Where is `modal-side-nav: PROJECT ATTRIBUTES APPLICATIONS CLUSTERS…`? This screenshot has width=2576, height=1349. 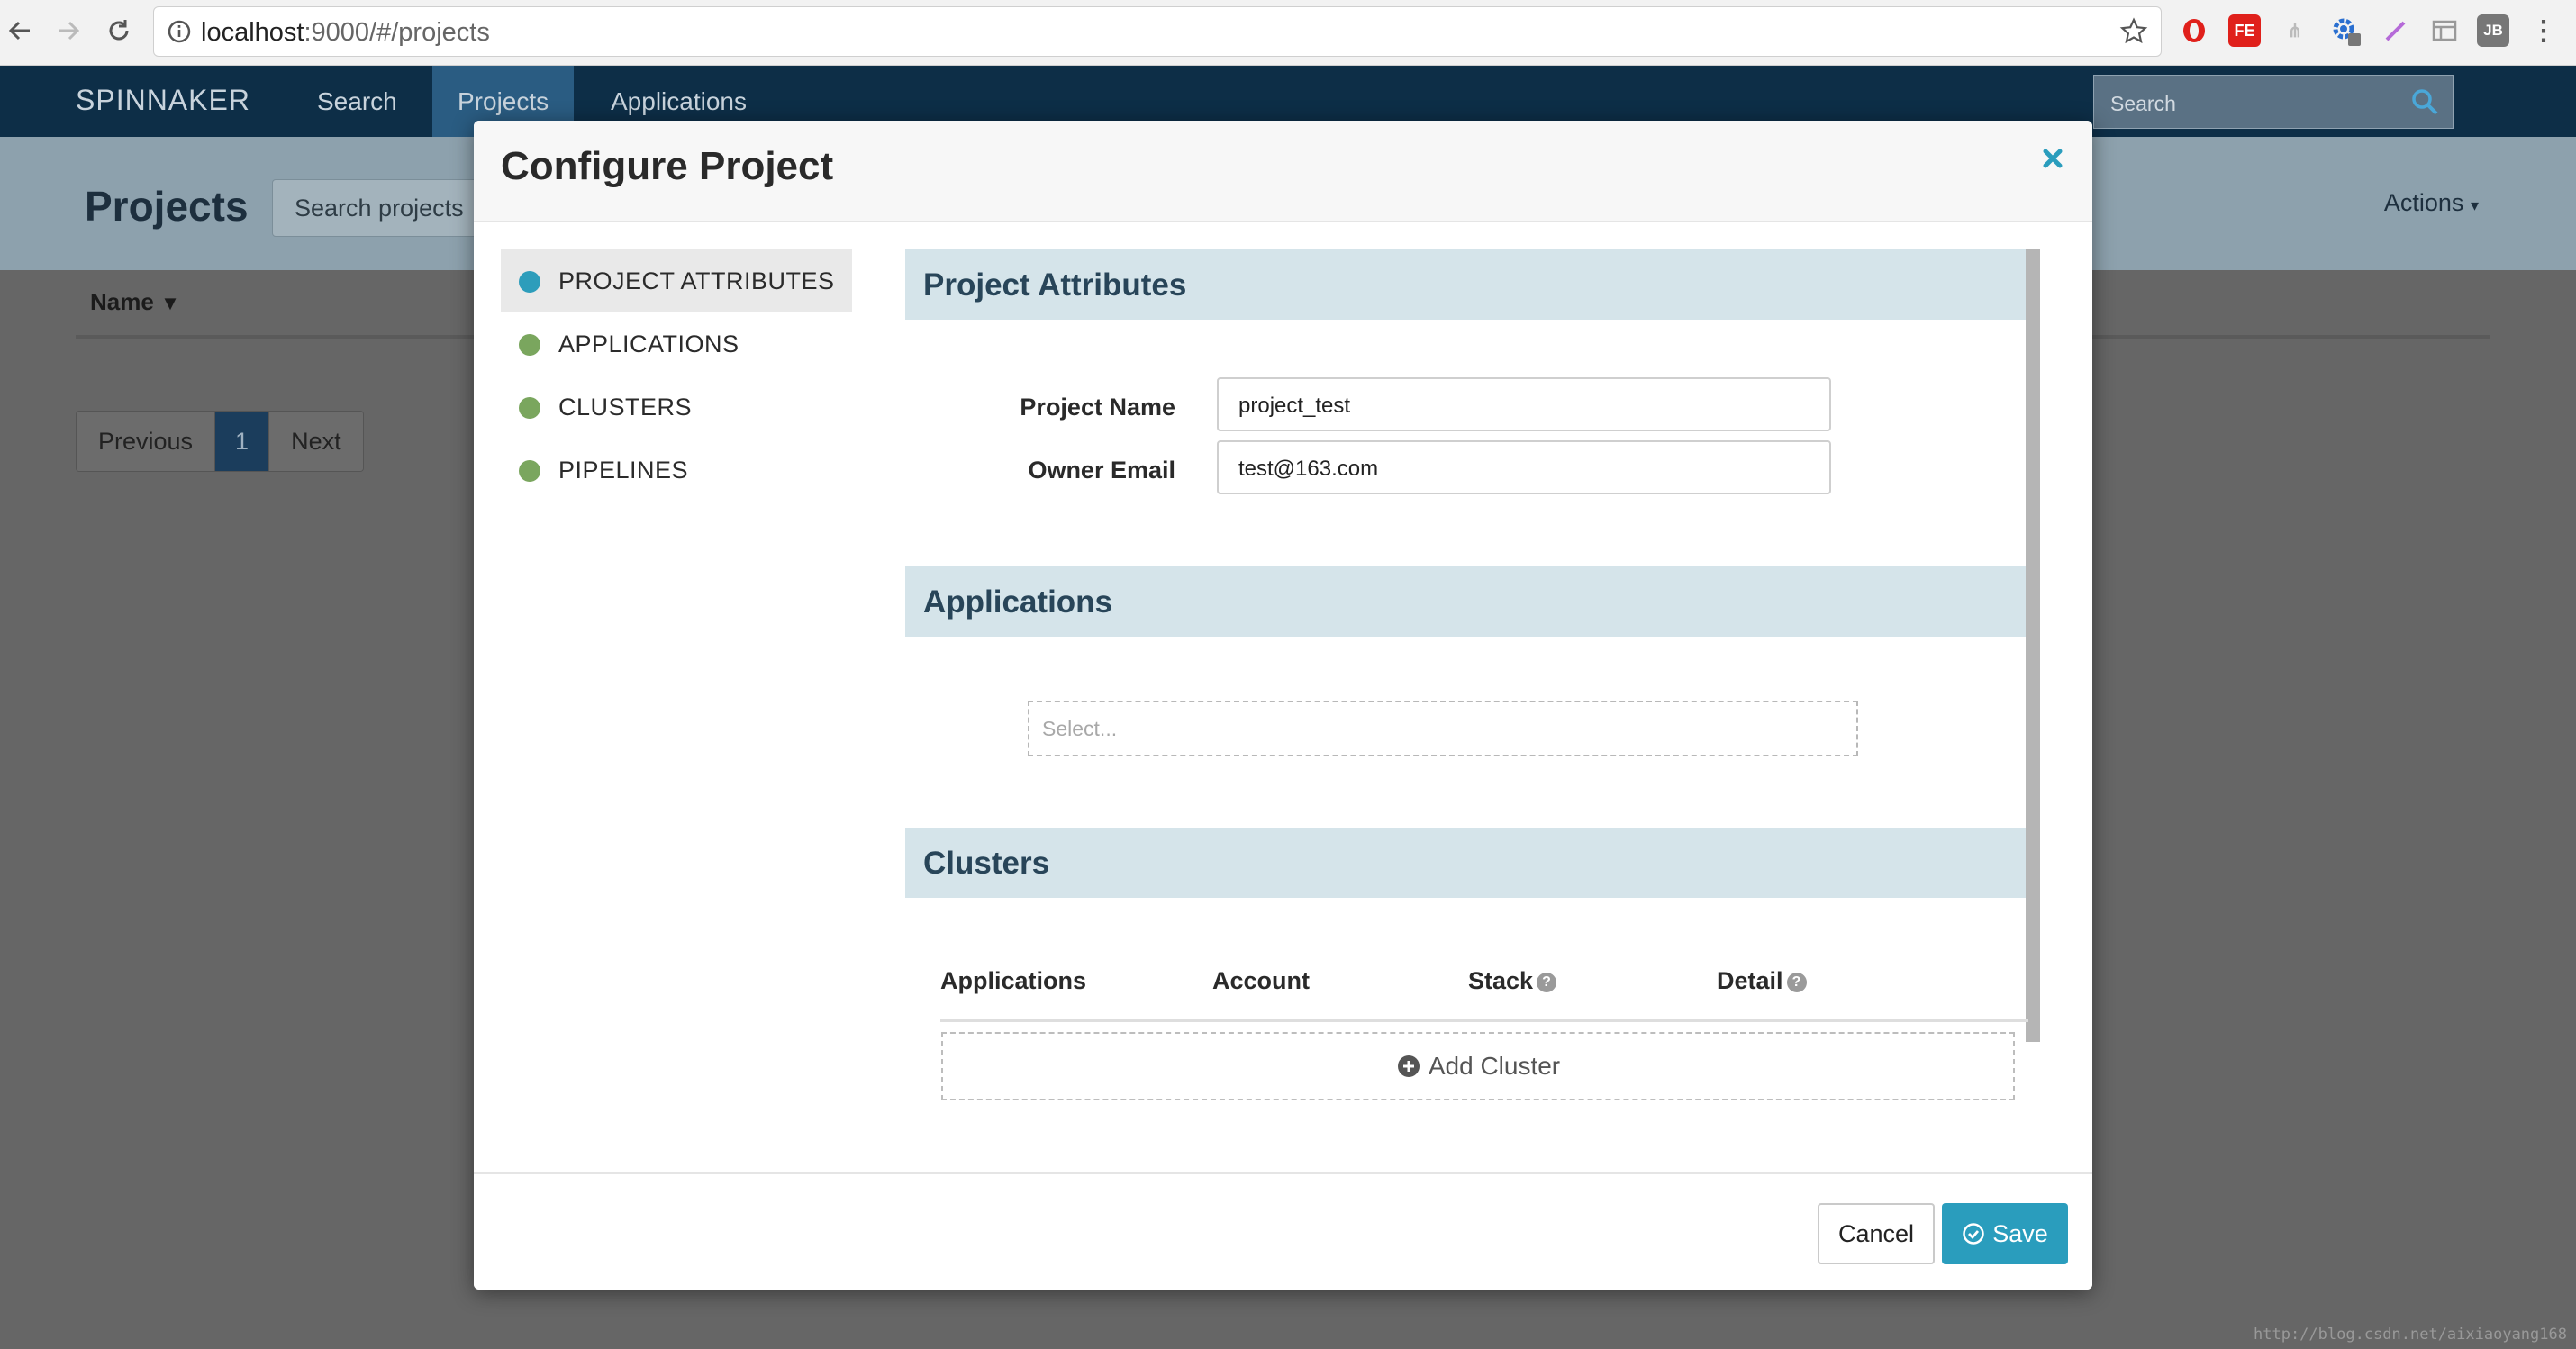
modal-side-nav: PROJECT ATTRIBUTES APPLICATIONS CLUSTERS… is located at coordinates (676, 376).